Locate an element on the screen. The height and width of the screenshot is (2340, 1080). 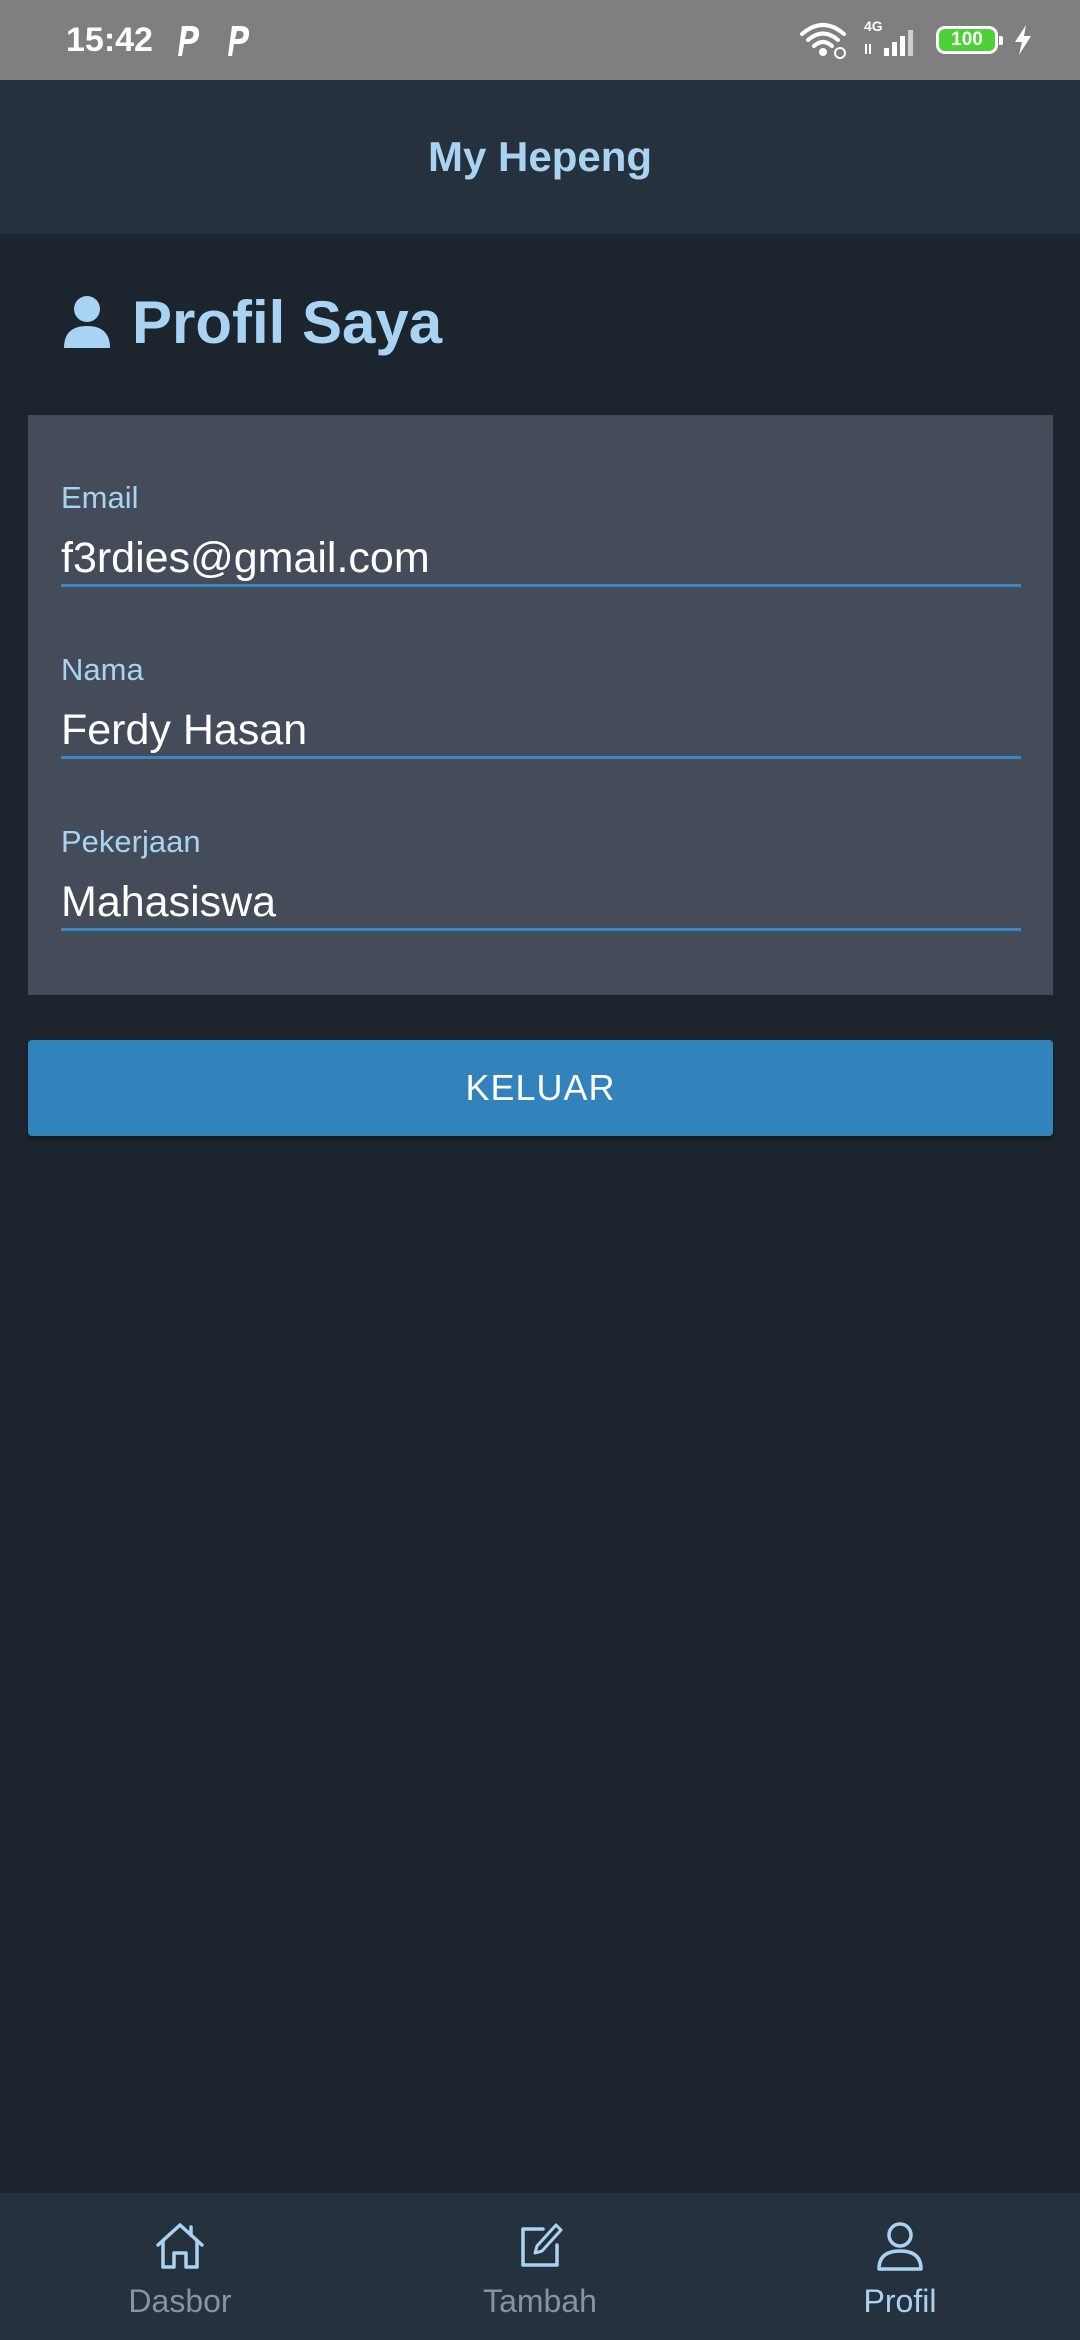
nav-item-dasbor: Dasbor is located at coordinates (180, 2266).